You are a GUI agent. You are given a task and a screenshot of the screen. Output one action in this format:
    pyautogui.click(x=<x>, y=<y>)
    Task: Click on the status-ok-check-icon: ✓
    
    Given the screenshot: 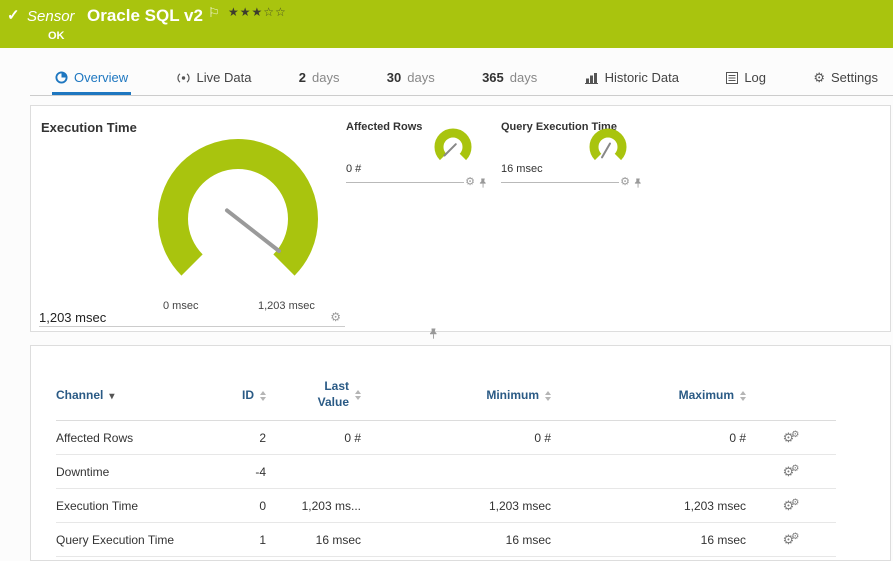 What is the action you would take?
    pyautogui.click(x=13, y=15)
    